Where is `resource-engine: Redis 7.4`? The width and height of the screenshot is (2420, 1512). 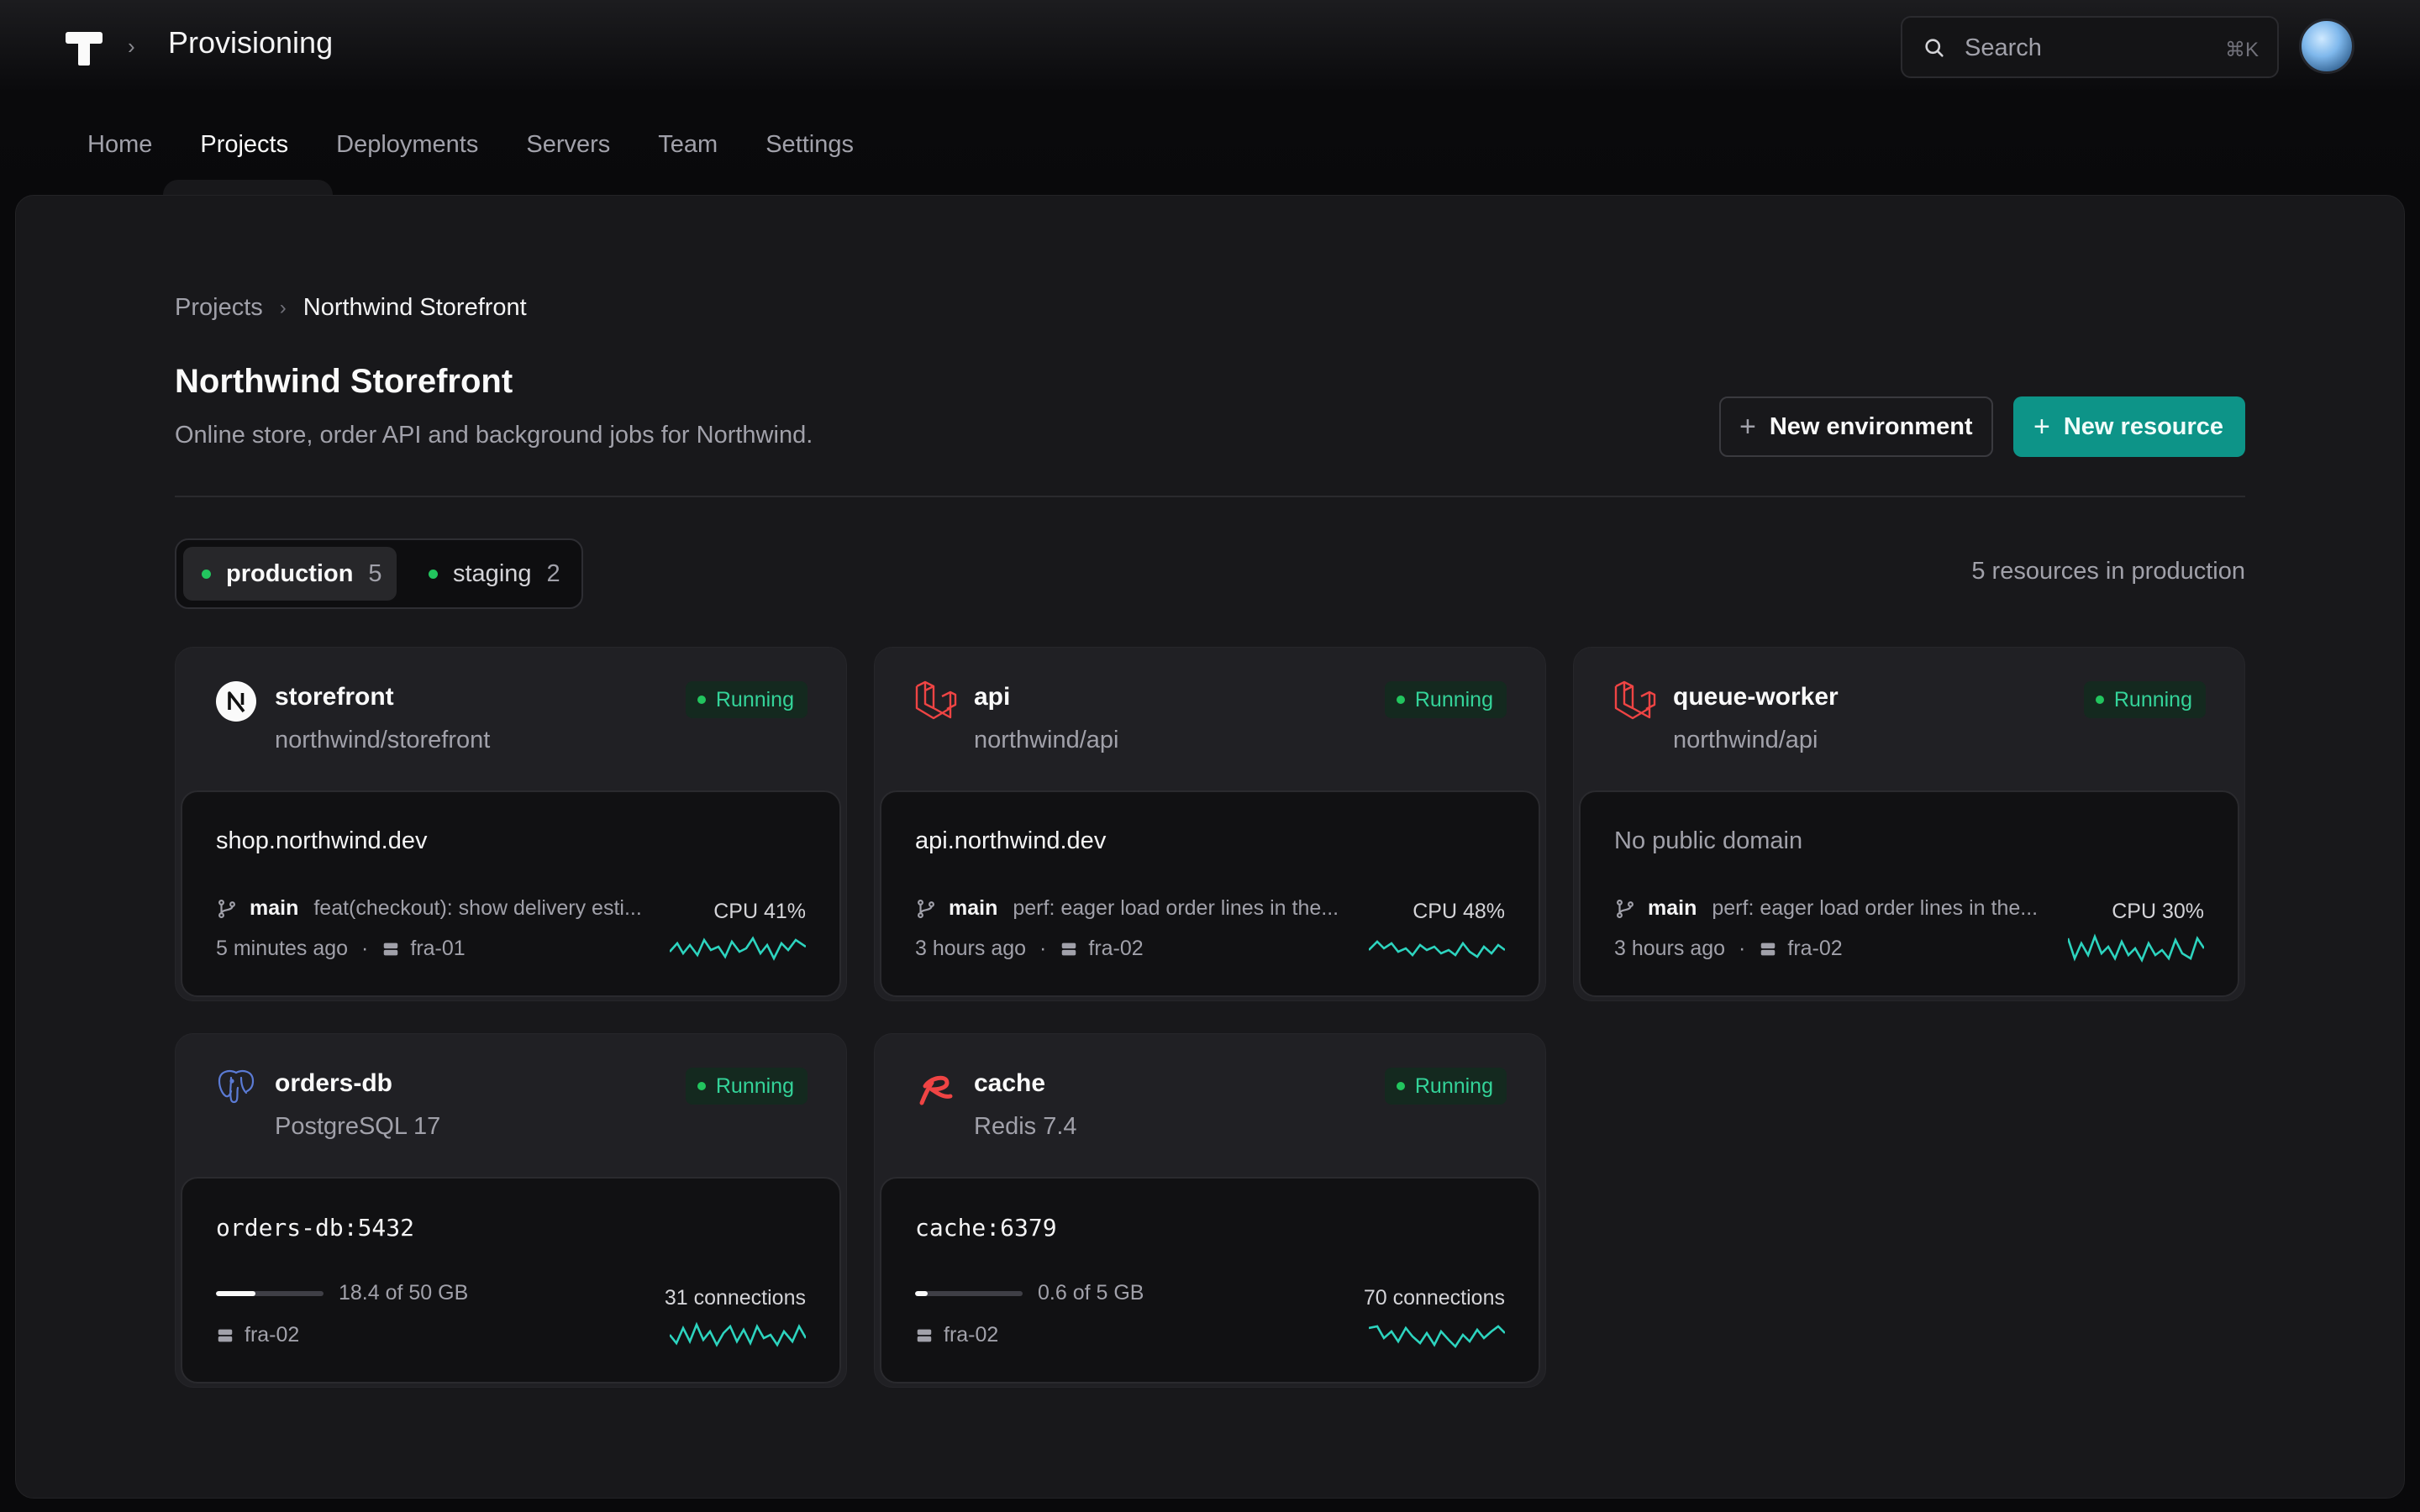
resource-engine: Redis 7.4 is located at coordinates (1025, 1126).